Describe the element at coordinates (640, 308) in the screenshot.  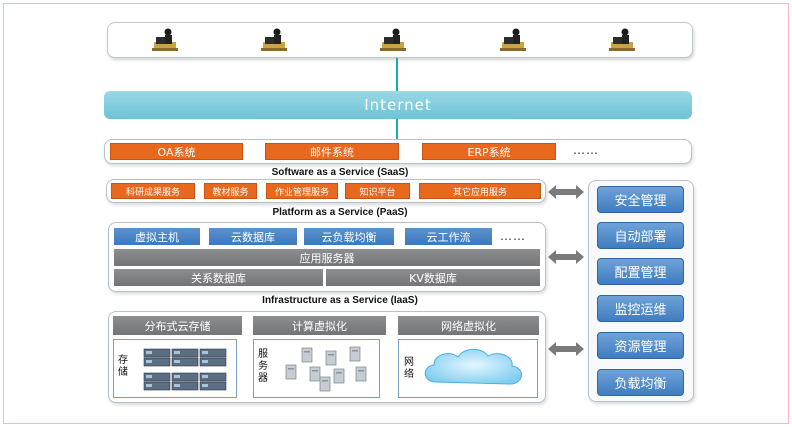
I see `mgmt-monitoring: 监控运维` at that location.